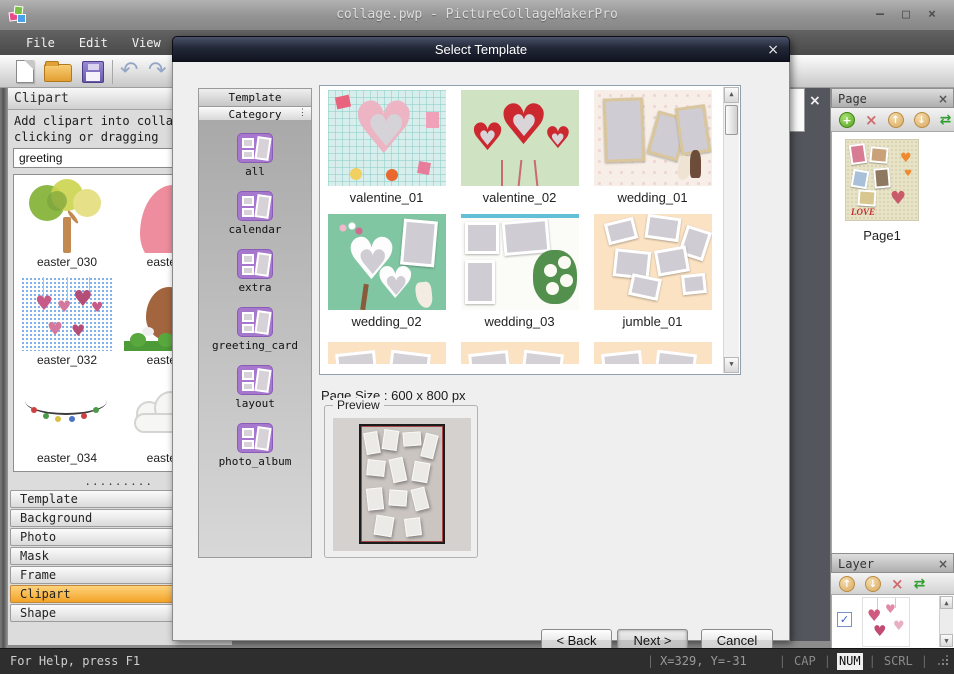 The height and width of the screenshot is (674, 954). What do you see at coordinates (92, 613) in the screenshot?
I see `tab-shape: Shape` at bounding box center [92, 613].